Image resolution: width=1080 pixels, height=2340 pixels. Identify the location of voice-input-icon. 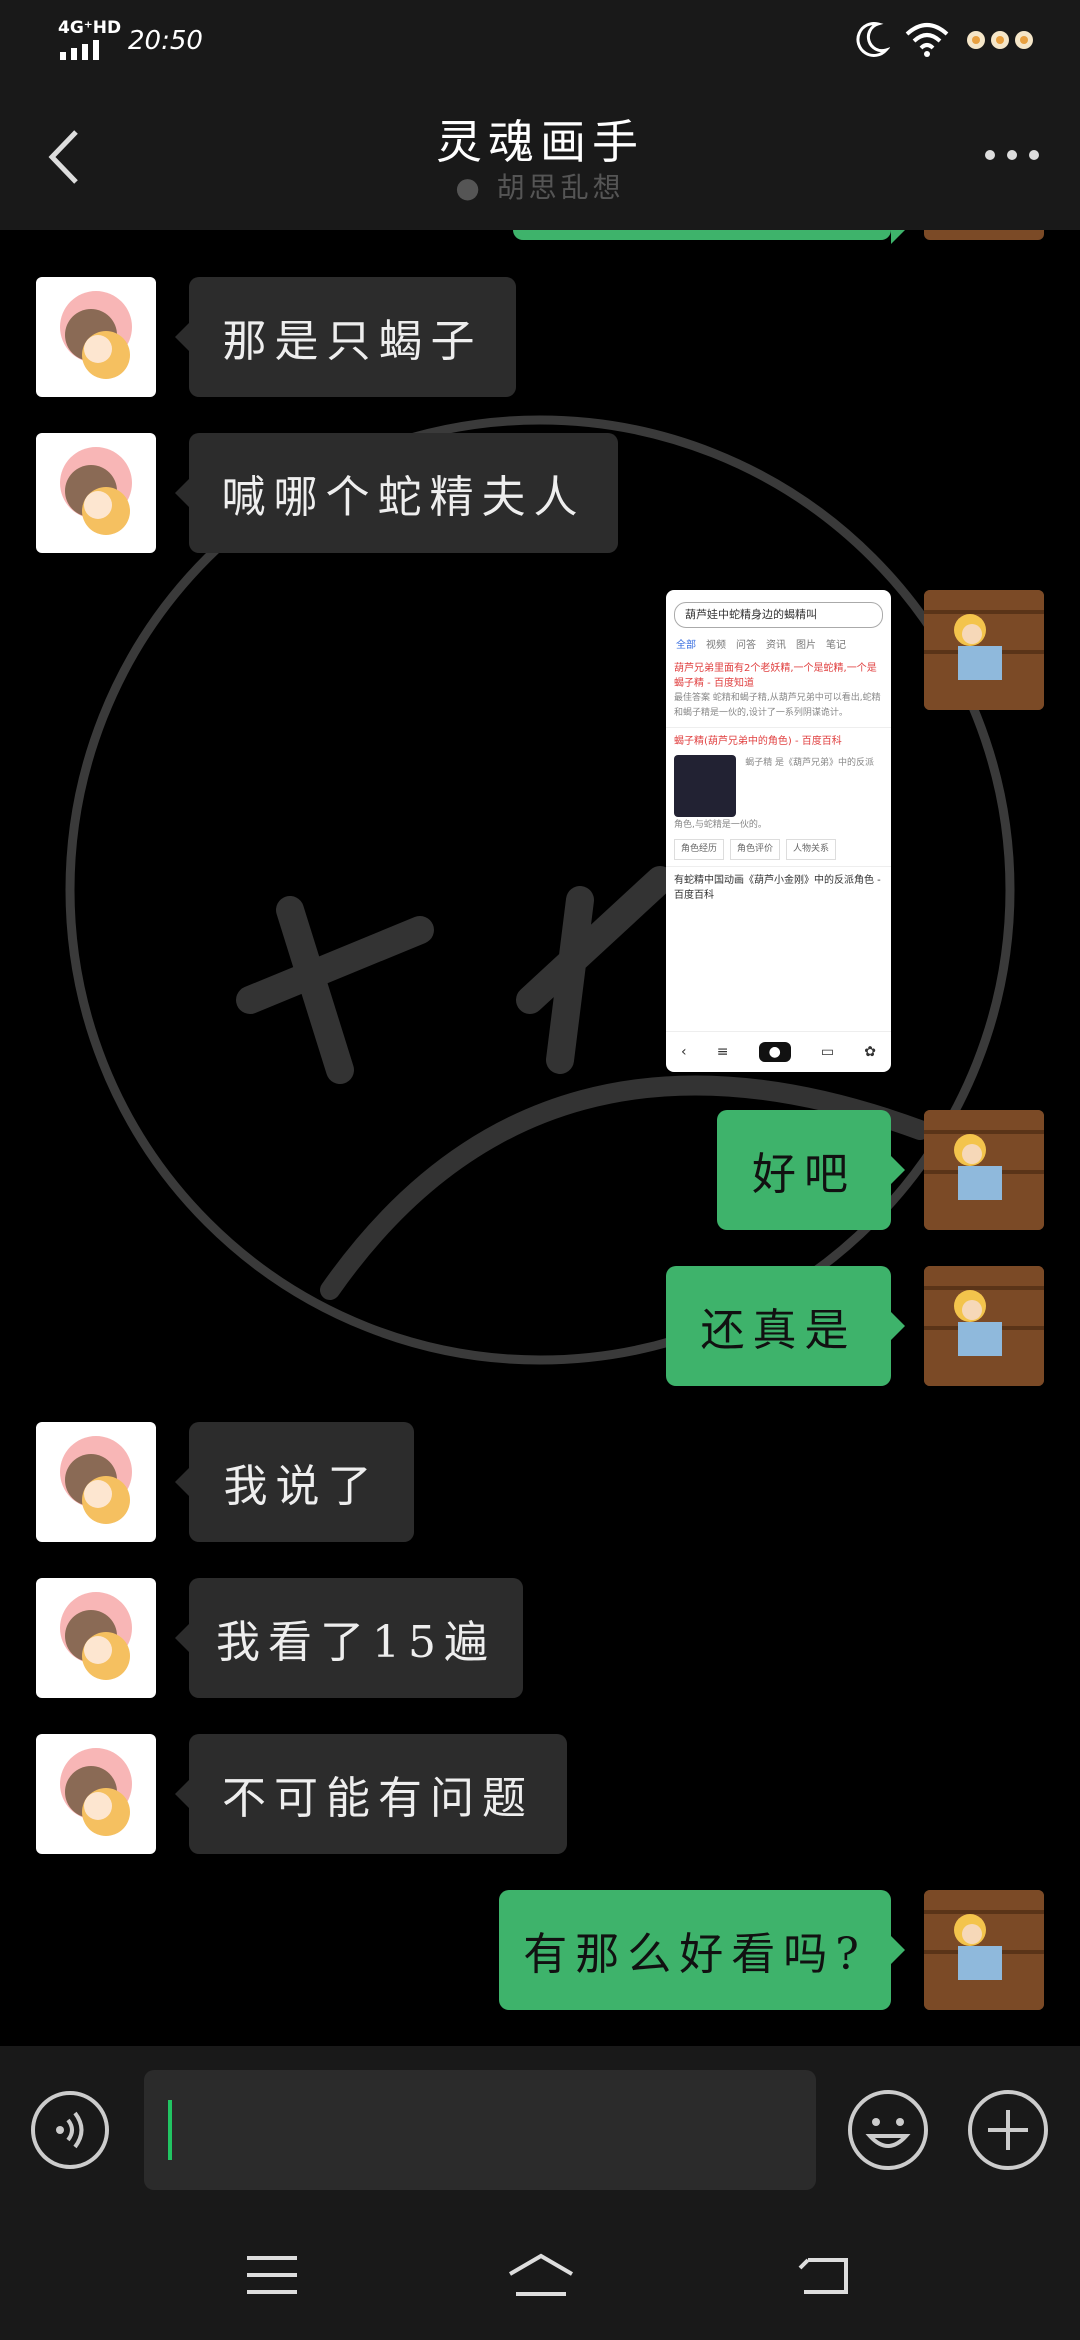
(70, 2130).